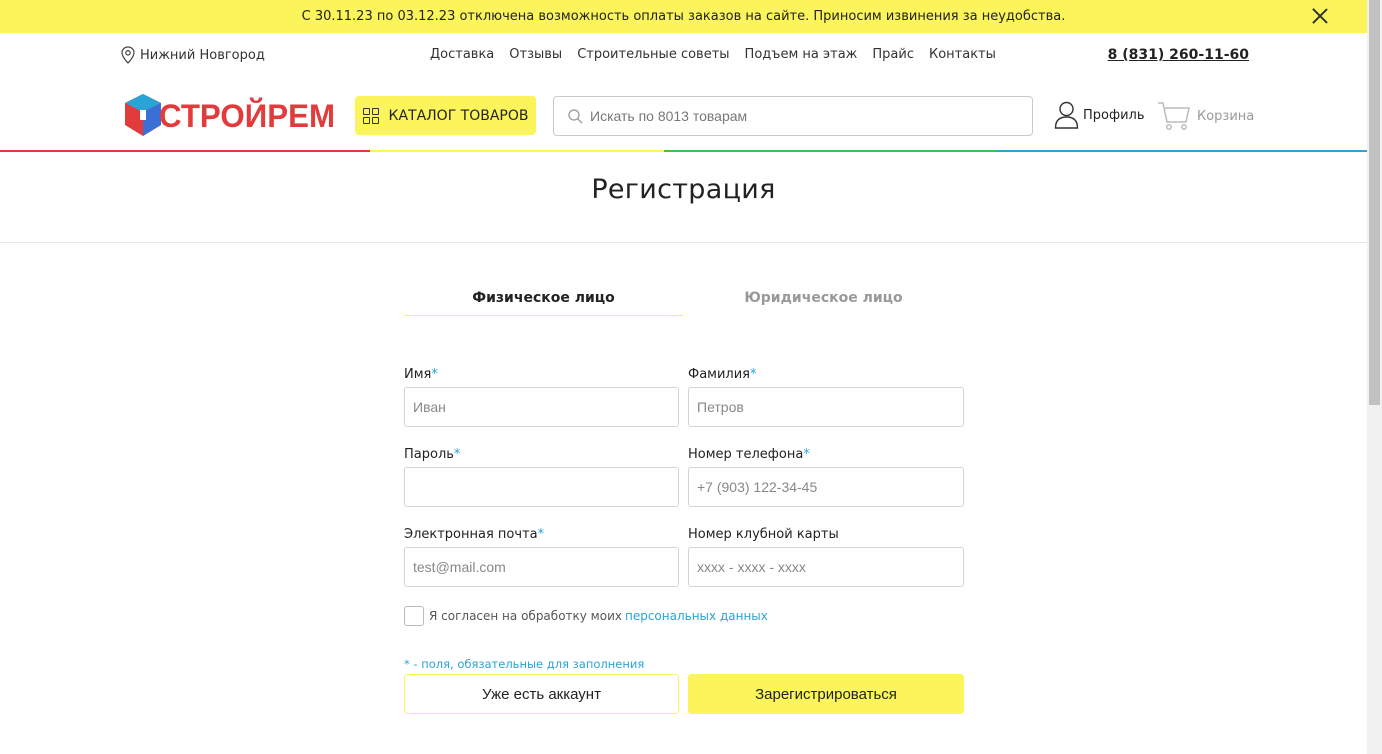 This screenshot has width=1382, height=754. Describe the element at coordinates (535, 54) in the screenshot. I see `nav-reviews: Отзывы` at that location.